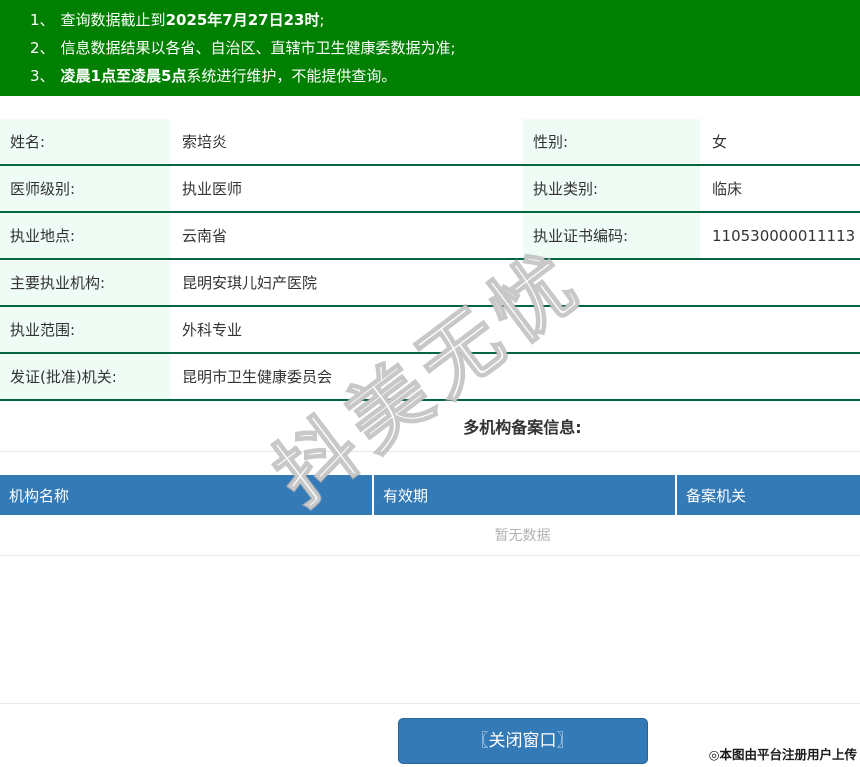 The width and height of the screenshot is (860, 767). Describe the element at coordinates (782, 754) in the screenshot. I see `upload-attribution-watermark: ◎本图由平台注册用户上传` at that location.